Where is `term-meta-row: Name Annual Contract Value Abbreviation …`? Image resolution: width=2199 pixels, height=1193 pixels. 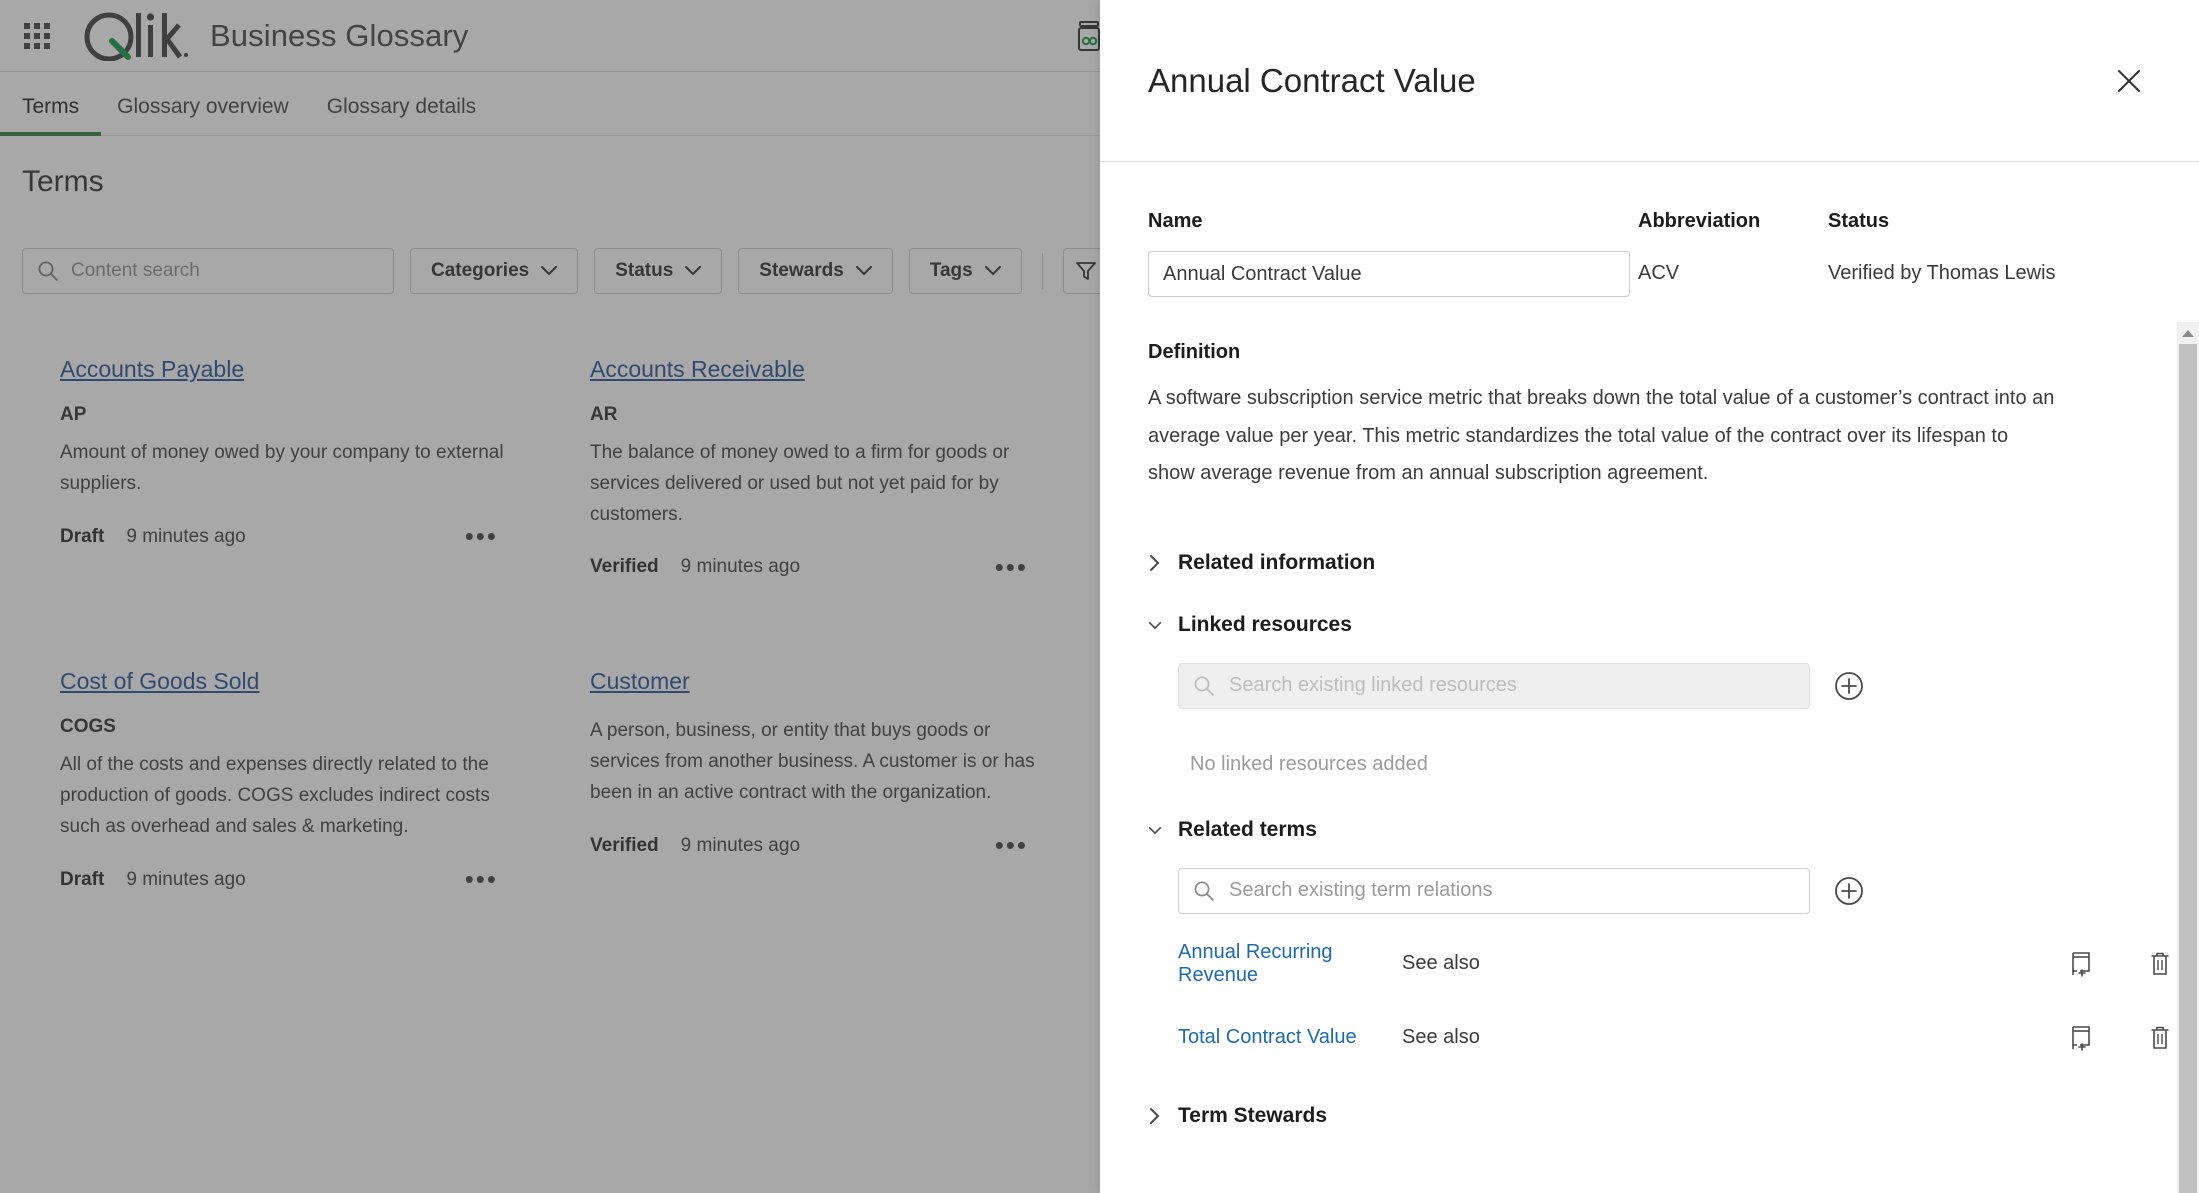
term-meta-row: Name Annual Contract Value Abbreviation … is located at coordinates (1673, 253).